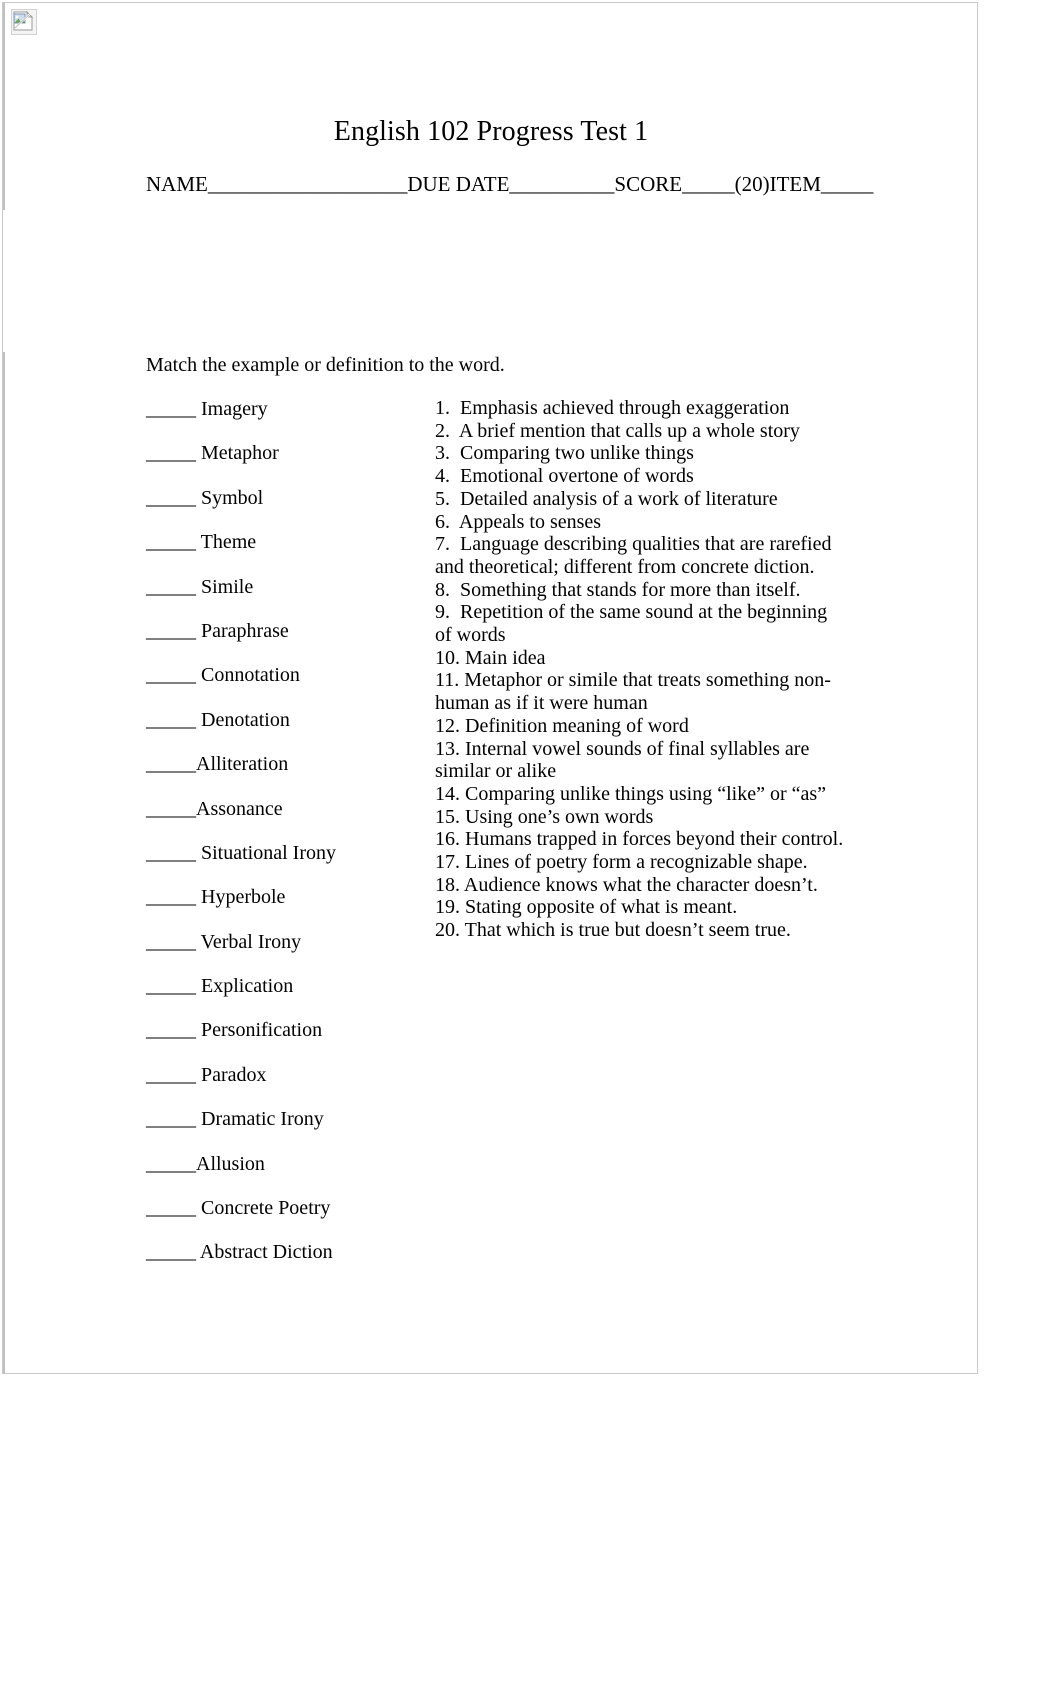 The height and width of the screenshot is (1700, 1062). Describe the element at coordinates (234, 1074) in the screenshot. I see `term-label: Paradox` at that location.